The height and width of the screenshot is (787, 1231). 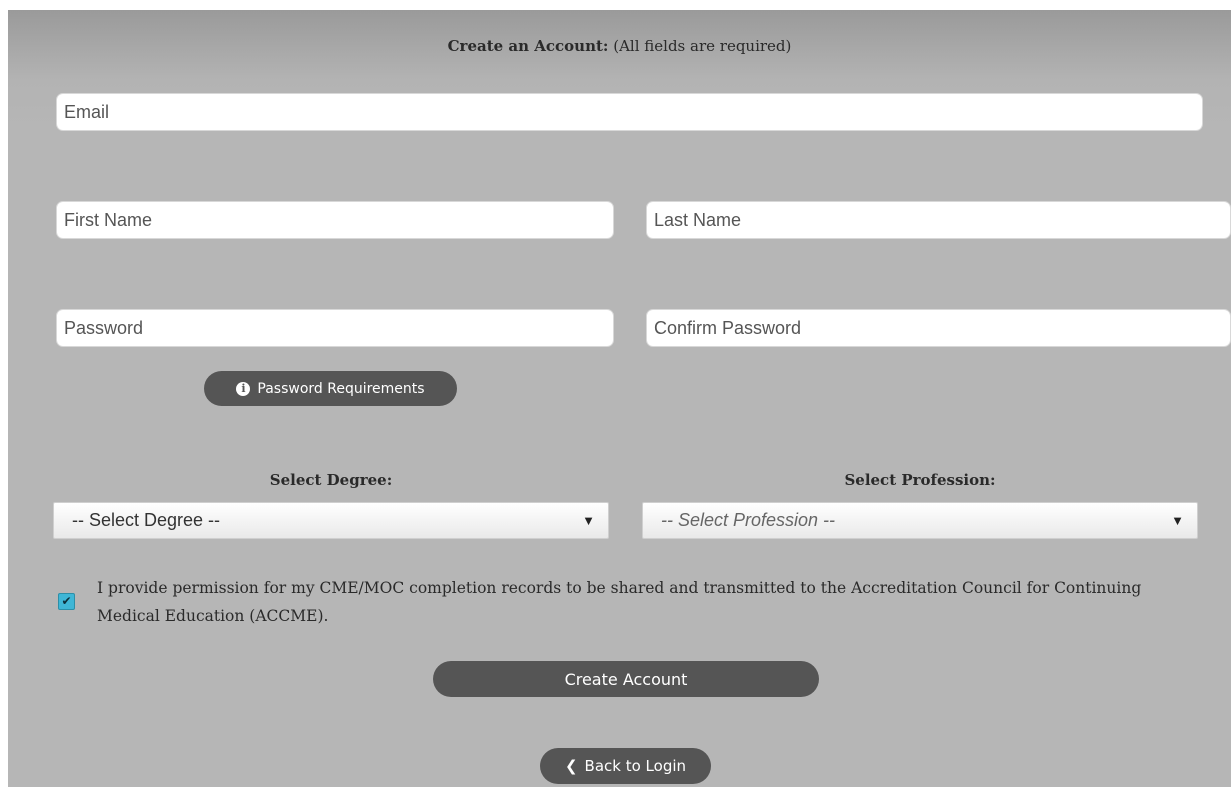 I want to click on info-circle-icon: i, so click(x=243, y=388).